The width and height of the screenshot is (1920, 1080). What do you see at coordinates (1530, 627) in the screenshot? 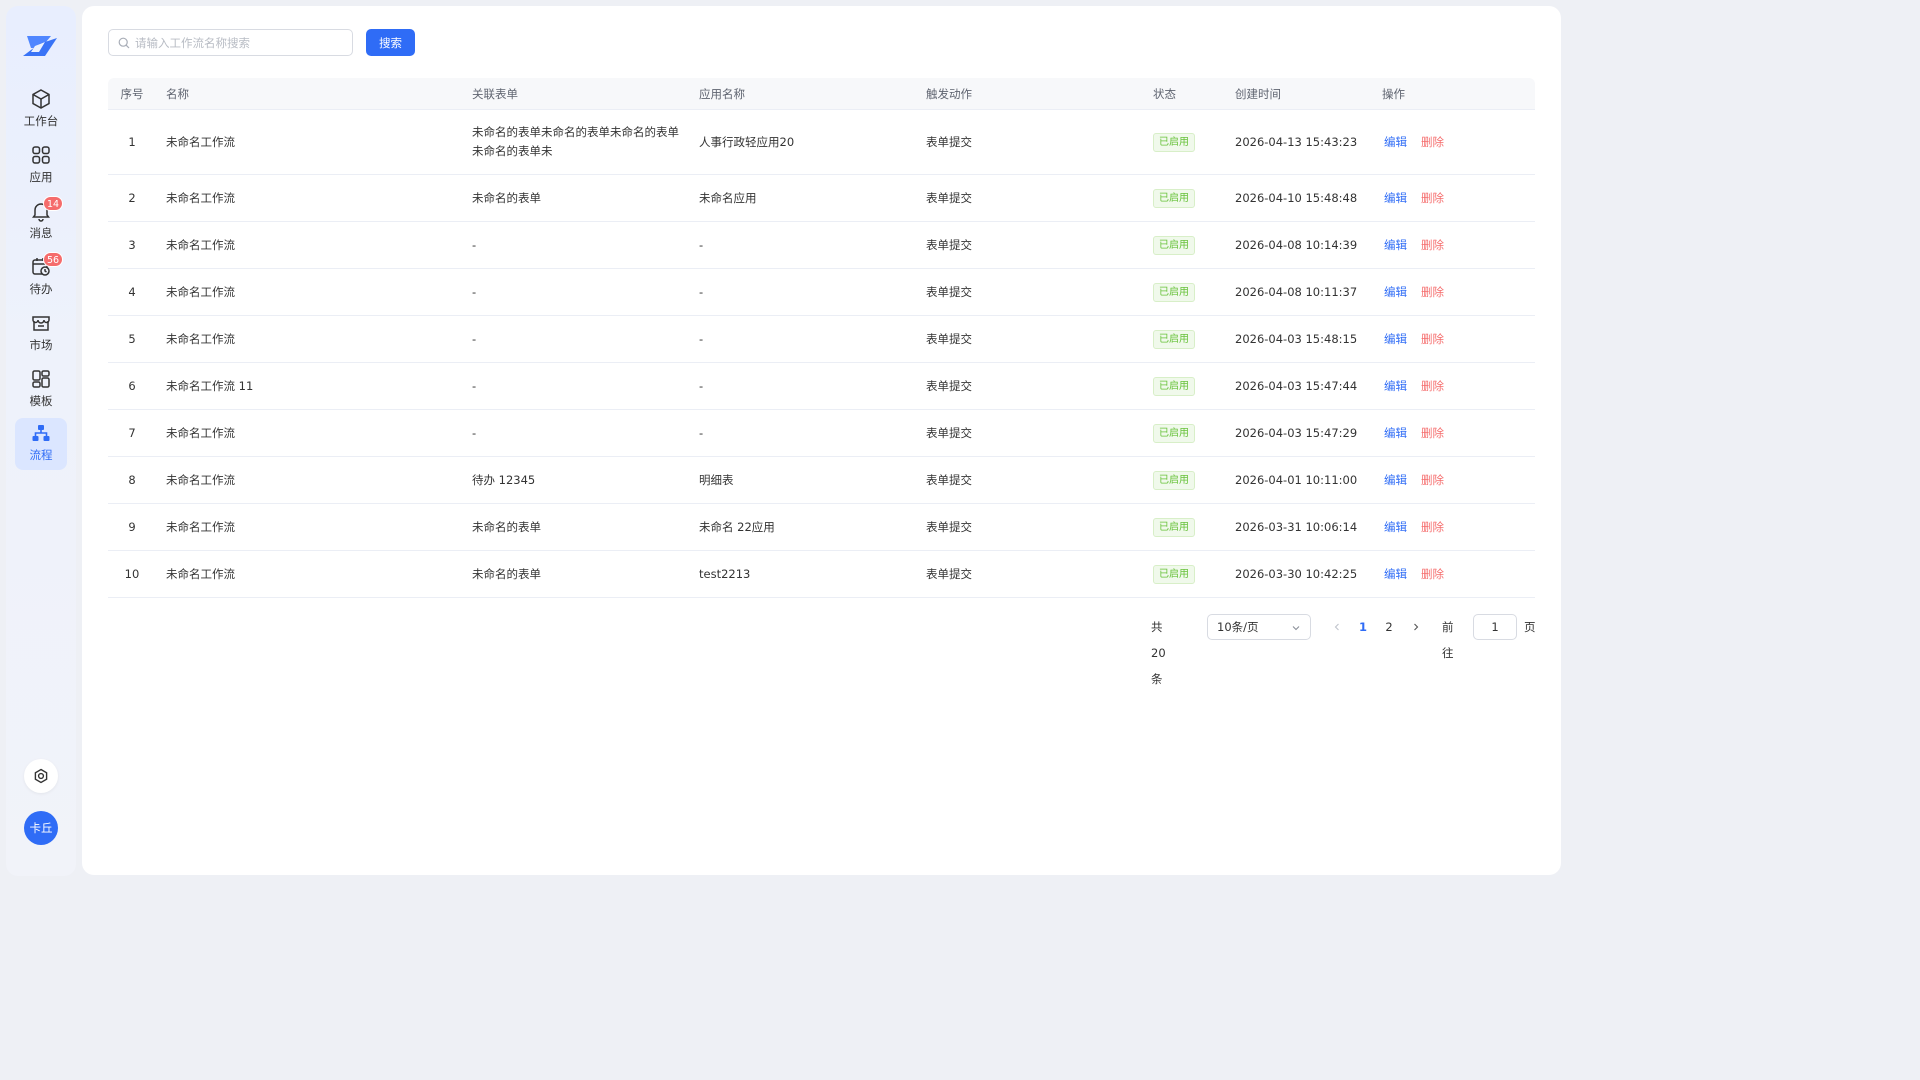
I see `page-suffix-label: 页` at bounding box center [1530, 627].